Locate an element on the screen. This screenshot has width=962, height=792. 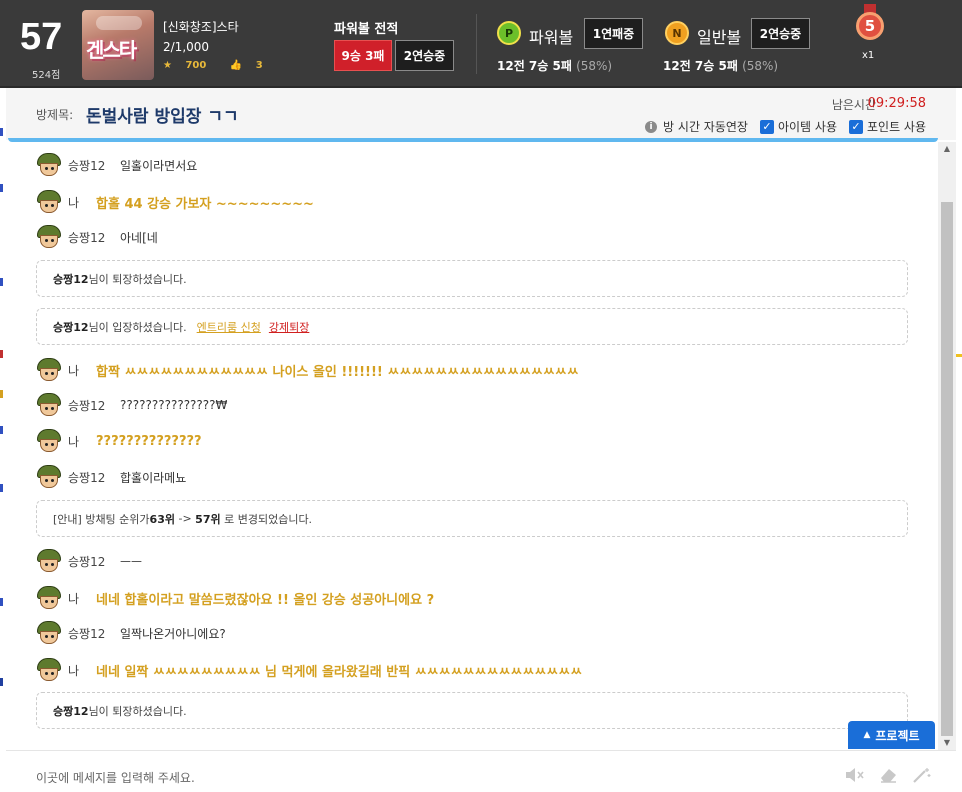
system-notice: 승짱12 님이 입장하셨습니다. 엔트리룸 신청 강제퇴장 is located at coordinates (472, 326).